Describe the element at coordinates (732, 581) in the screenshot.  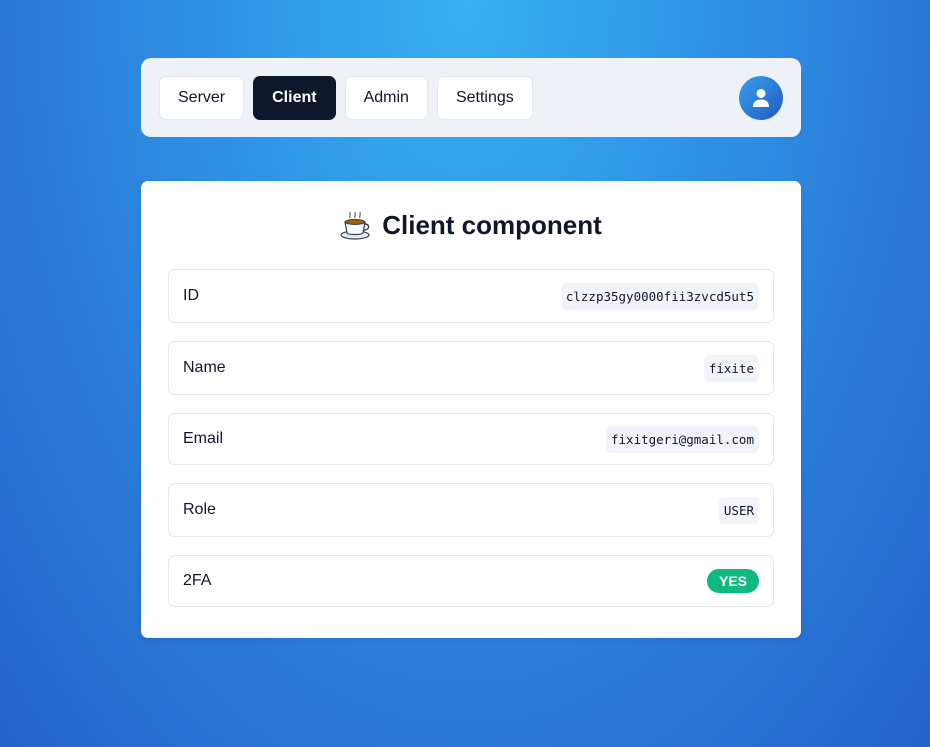
I see `status-badge: YES` at that location.